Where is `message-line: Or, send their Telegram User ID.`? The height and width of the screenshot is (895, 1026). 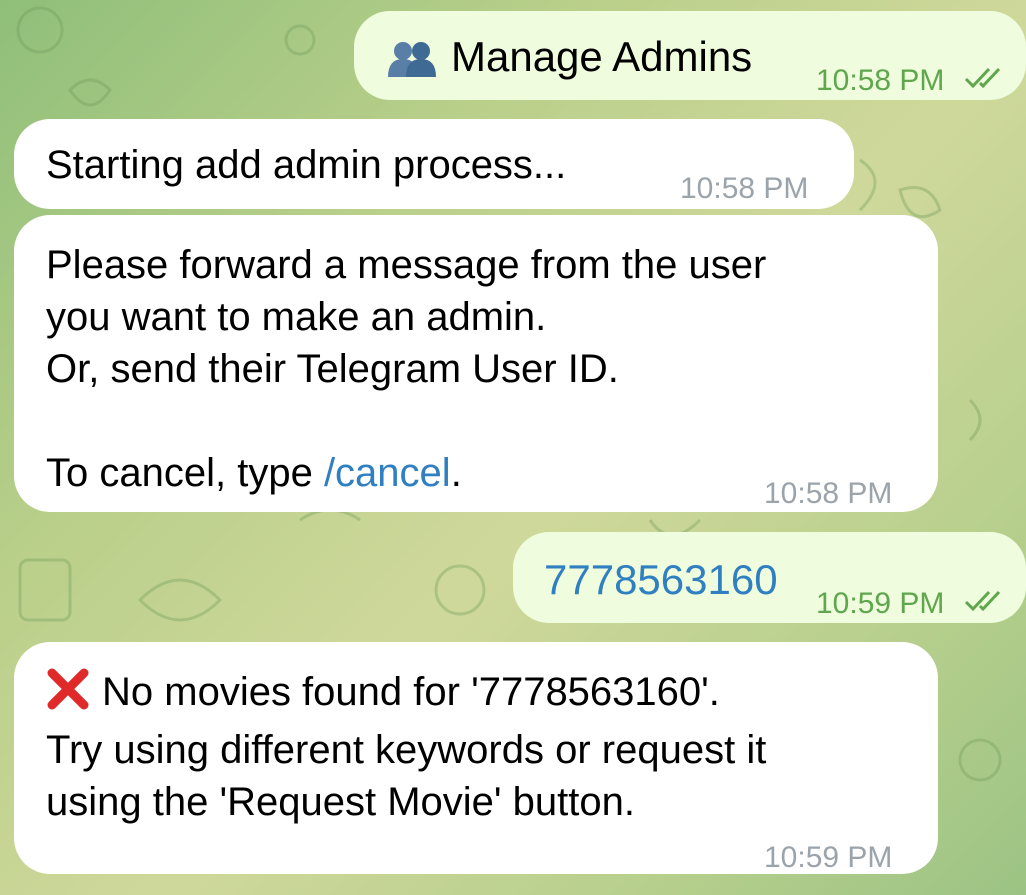 message-line: Or, send their Telegram User ID. is located at coordinates (332, 369).